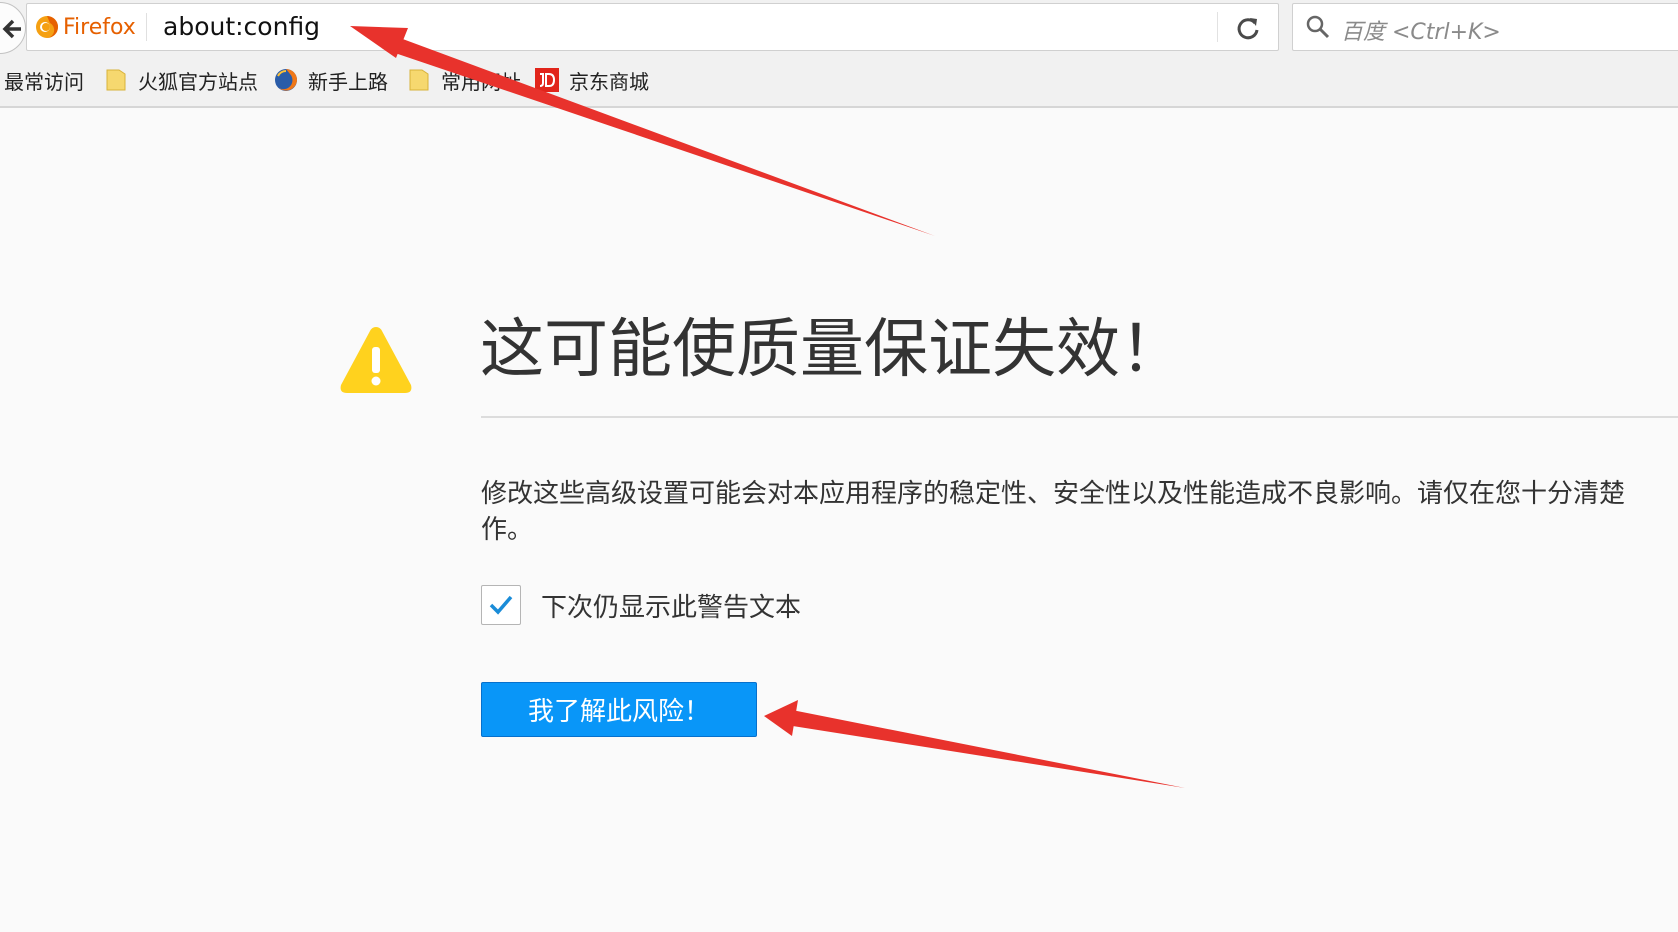  I want to click on show-warning-checkbox-label: 下次仍显示此警告文本, so click(671, 605).